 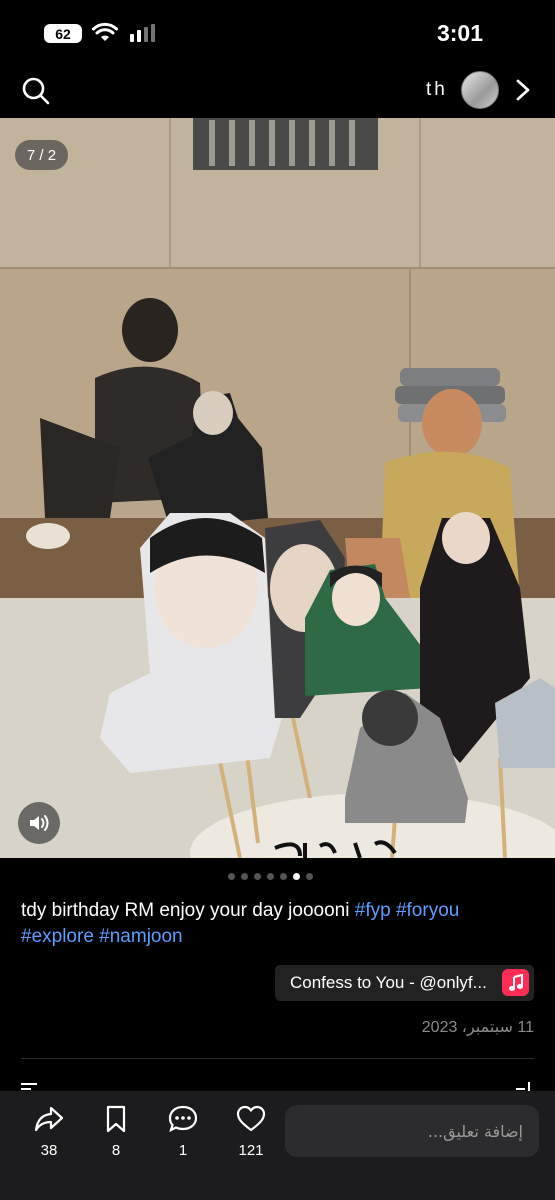 I want to click on wifi-icon, so click(x=105, y=31).